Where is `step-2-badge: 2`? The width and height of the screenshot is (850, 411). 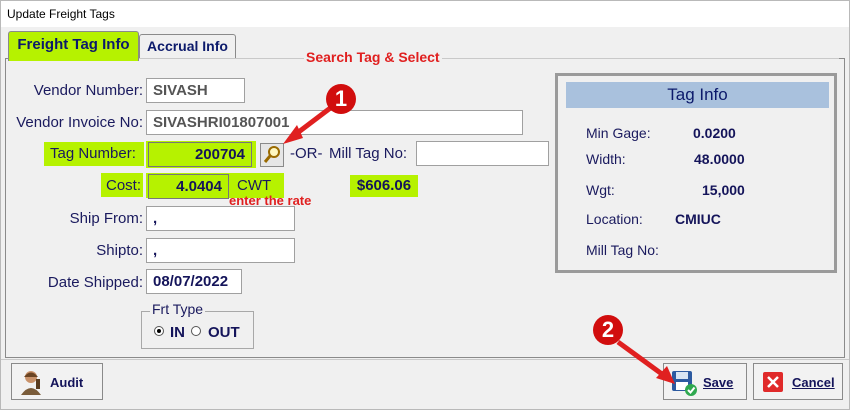 step-2-badge: 2 is located at coordinates (608, 330).